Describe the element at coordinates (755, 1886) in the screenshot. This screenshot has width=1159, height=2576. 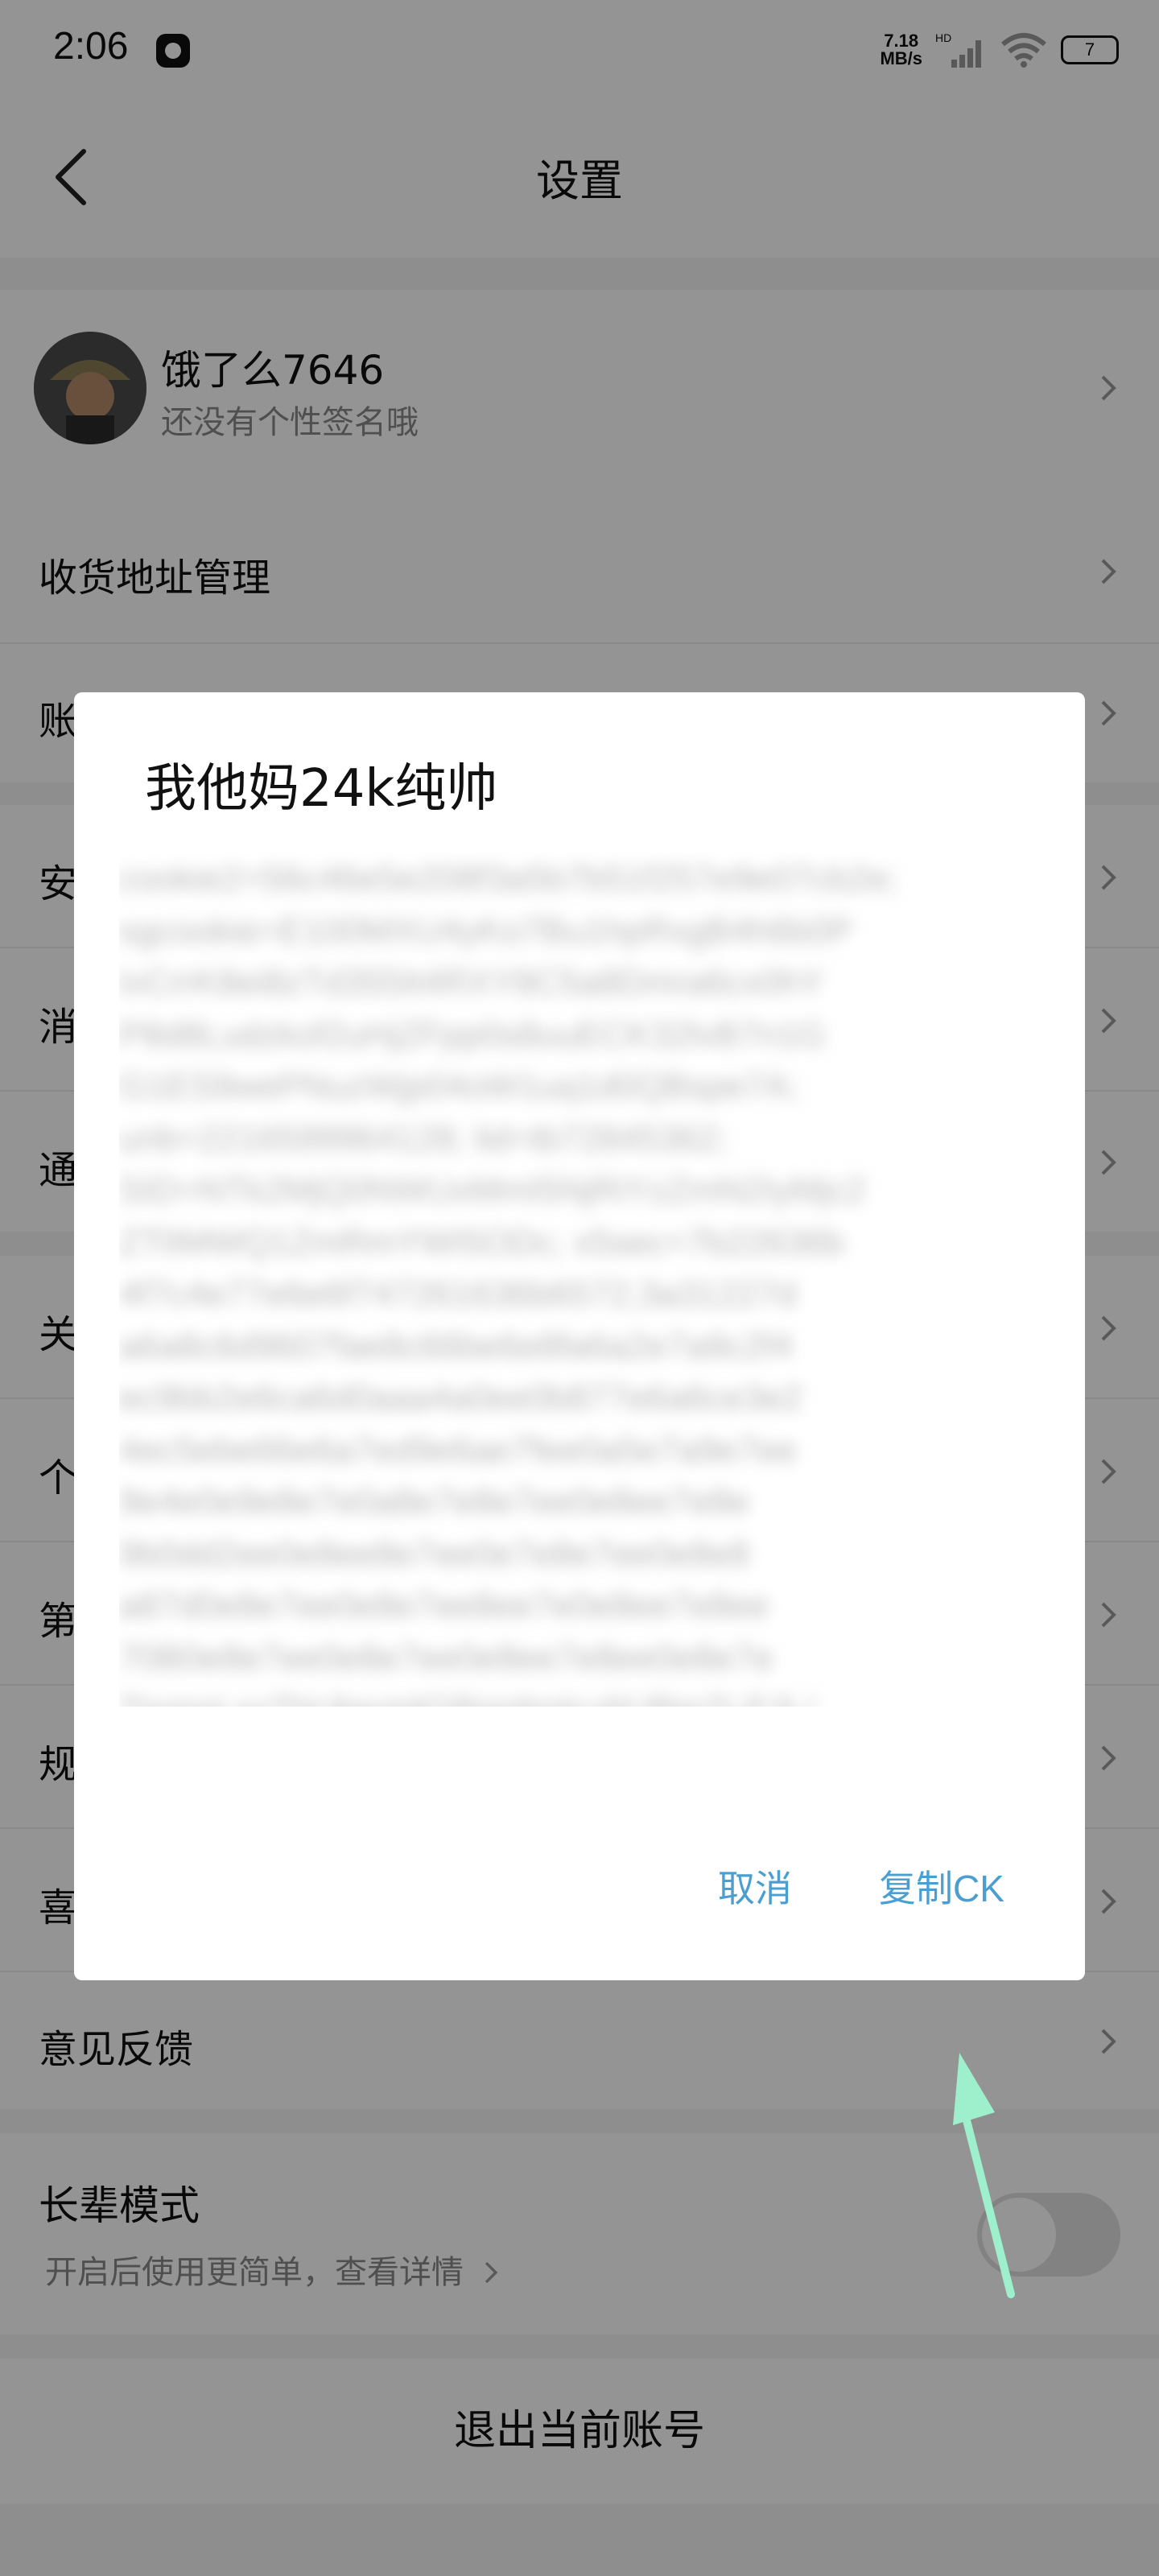
I see `cancel-button: 取消` at that location.